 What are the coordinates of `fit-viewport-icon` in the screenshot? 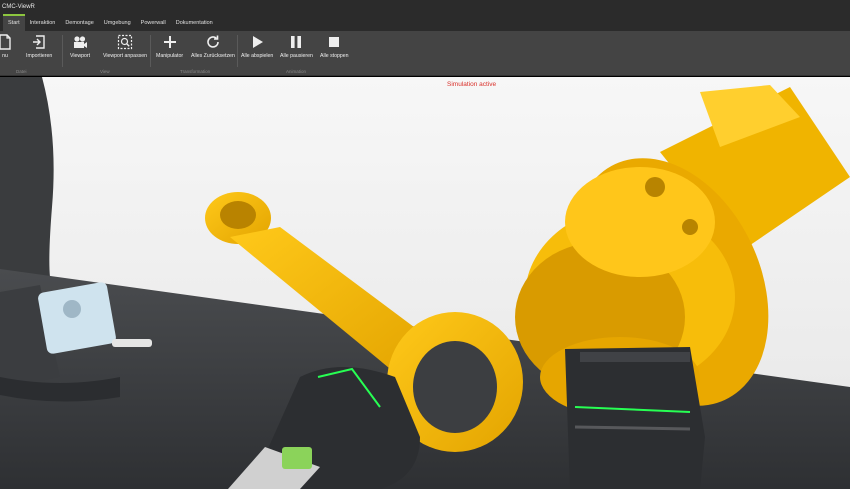 It's located at (125, 42).